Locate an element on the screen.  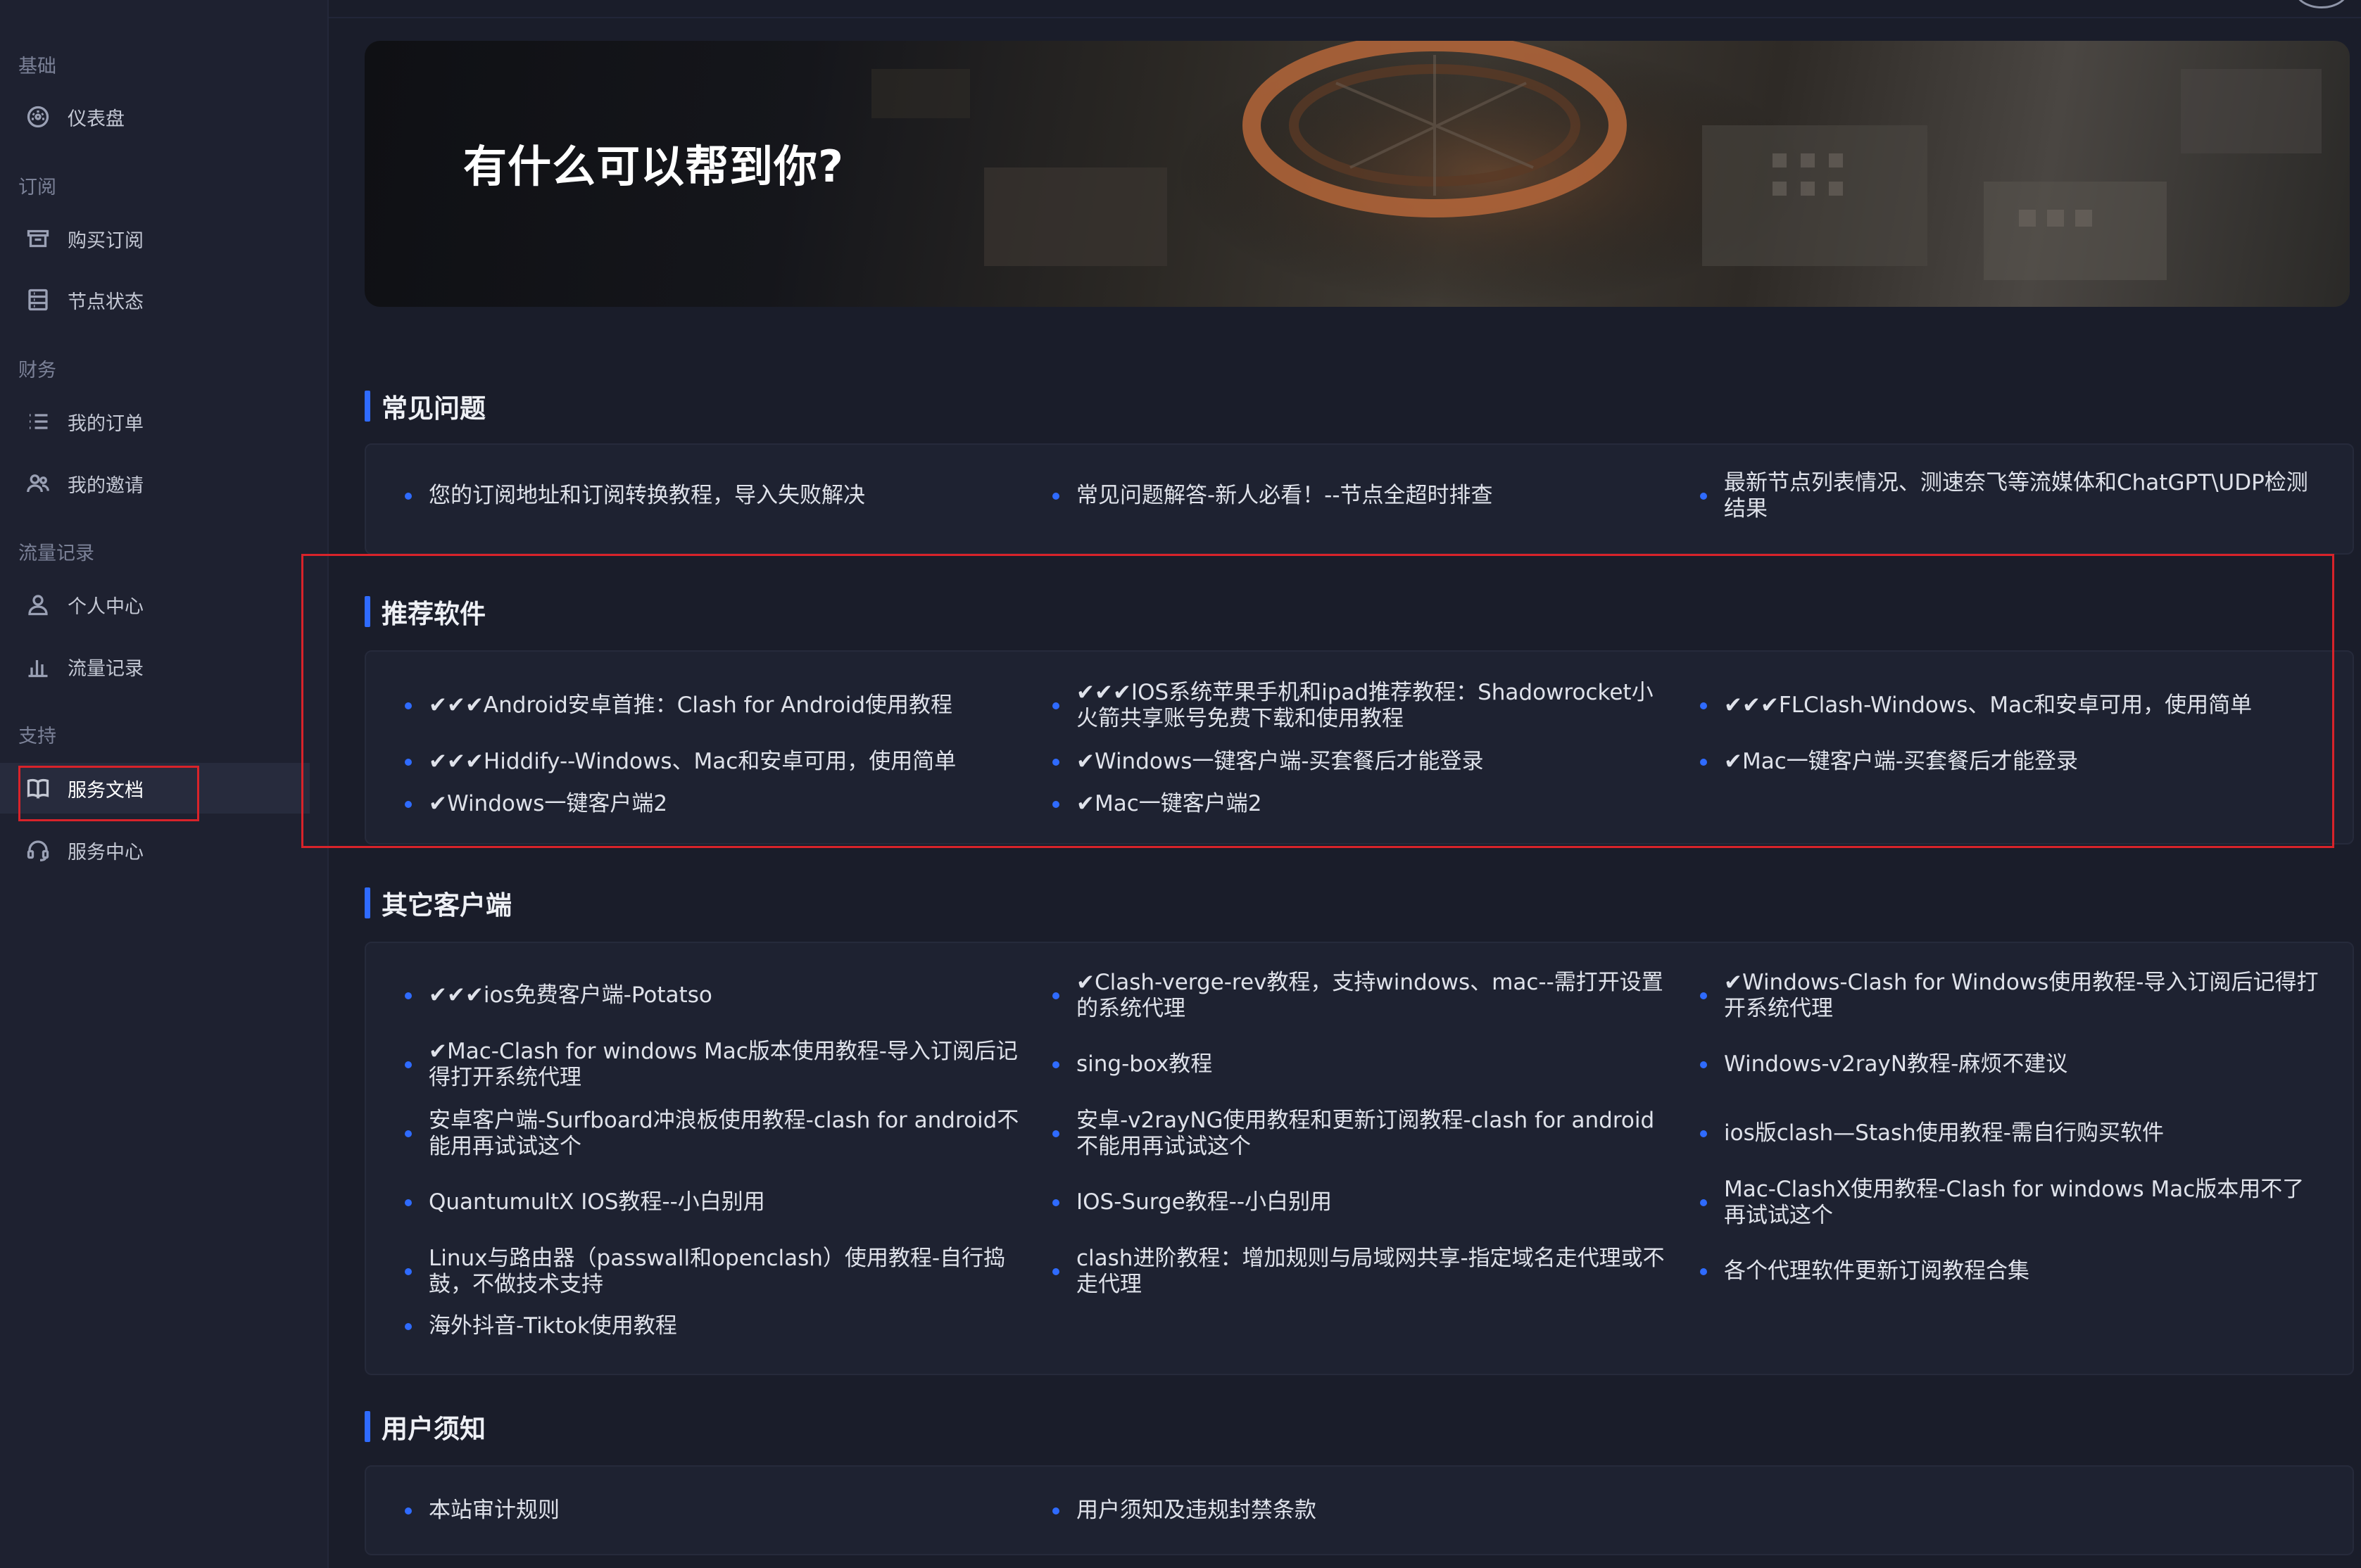
doc-link-text: 用户须知及违规封禁条款 is located at coordinates (1196, 1510).